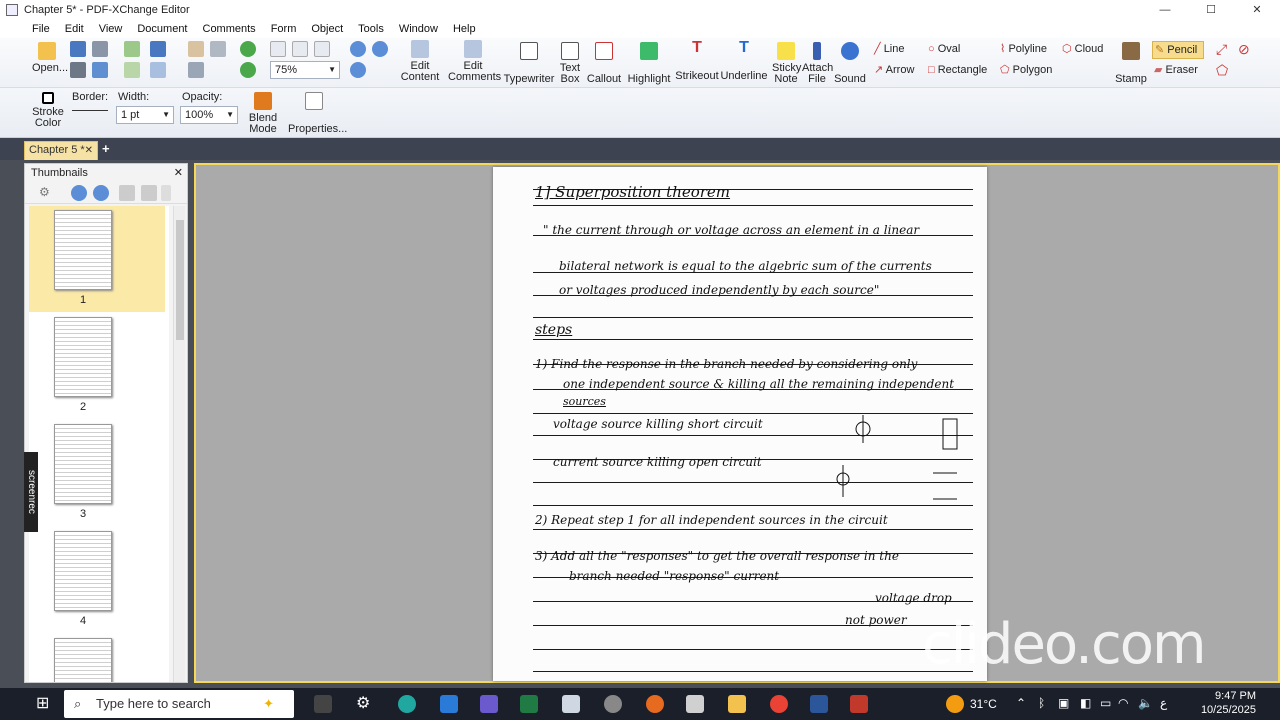 Image resolution: width=1280 pixels, height=720 pixels. What do you see at coordinates (41, 29) in the screenshot?
I see `menu-file: File` at bounding box center [41, 29].